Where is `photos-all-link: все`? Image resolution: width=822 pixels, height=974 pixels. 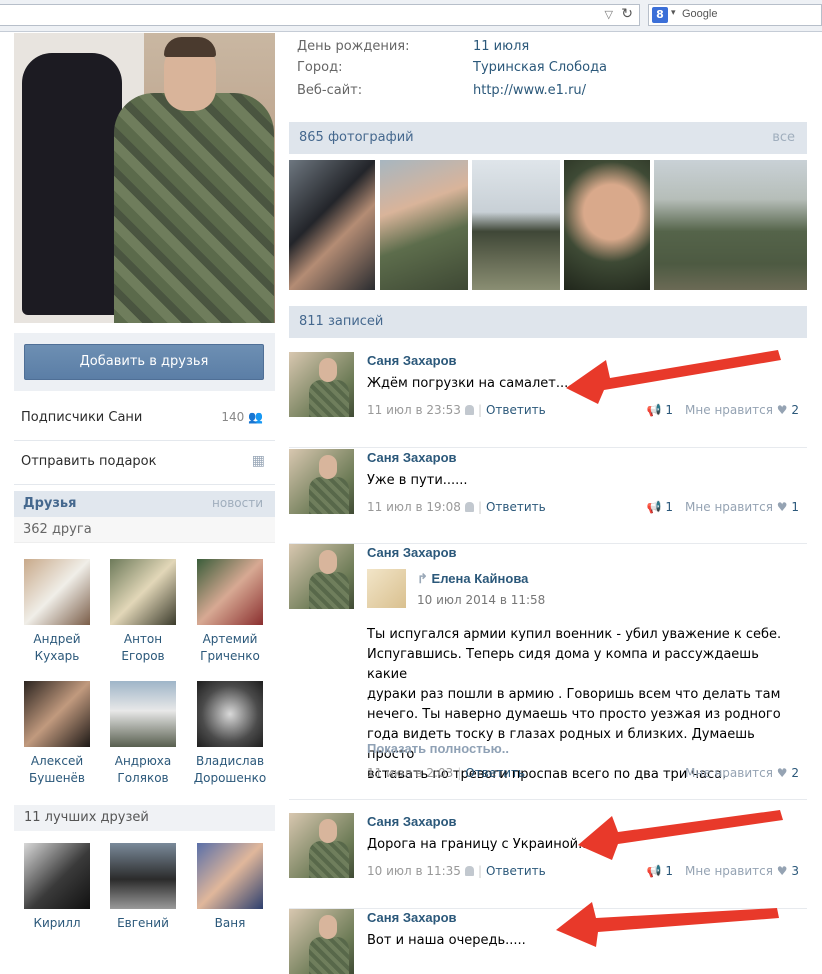
photos-all-link: все is located at coordinates (783, 137).